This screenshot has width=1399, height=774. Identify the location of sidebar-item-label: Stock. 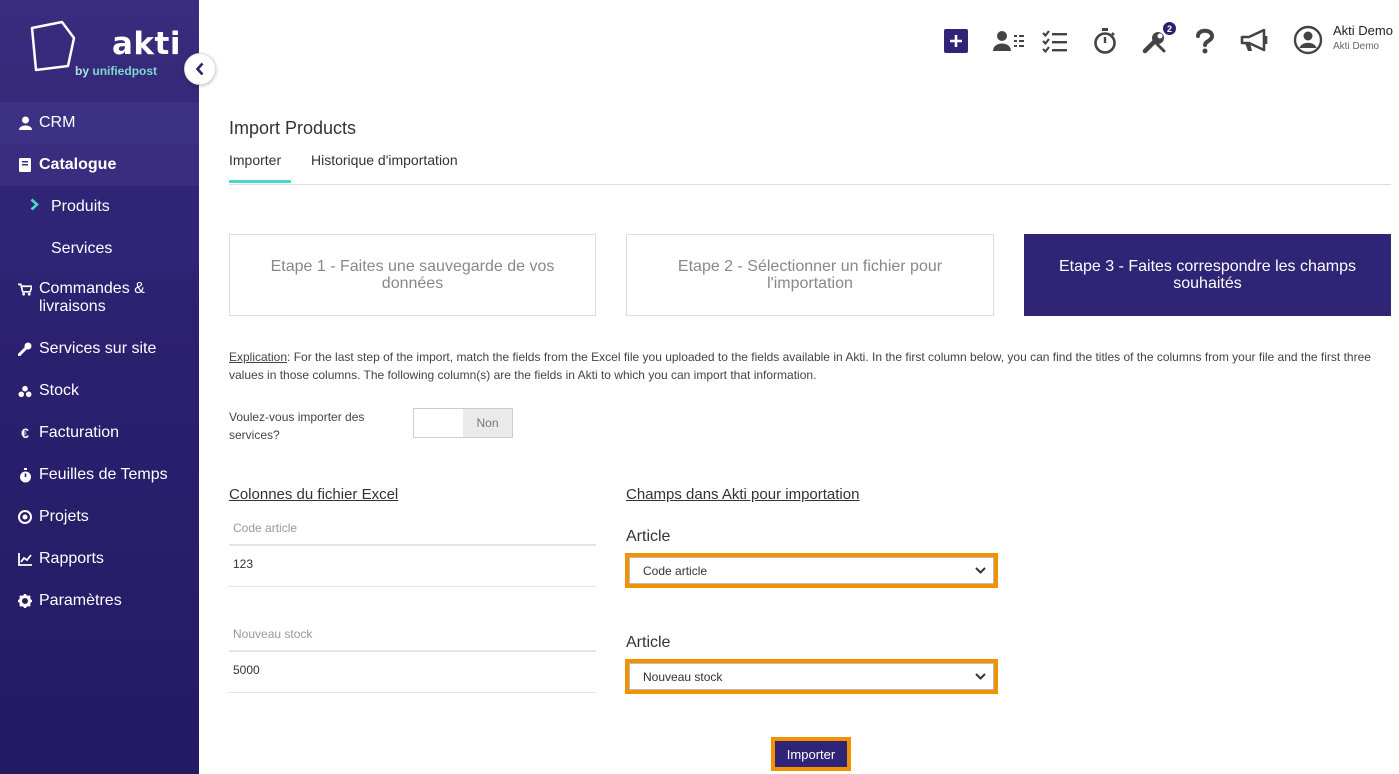
(59, 390).